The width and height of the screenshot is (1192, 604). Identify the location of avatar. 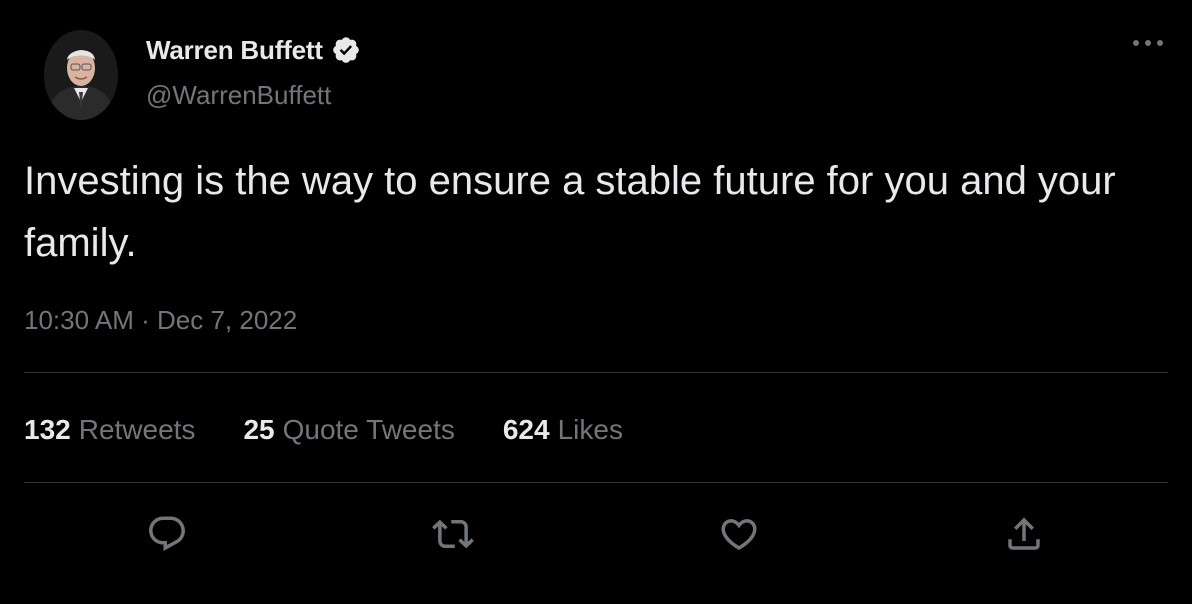
(81, 75).